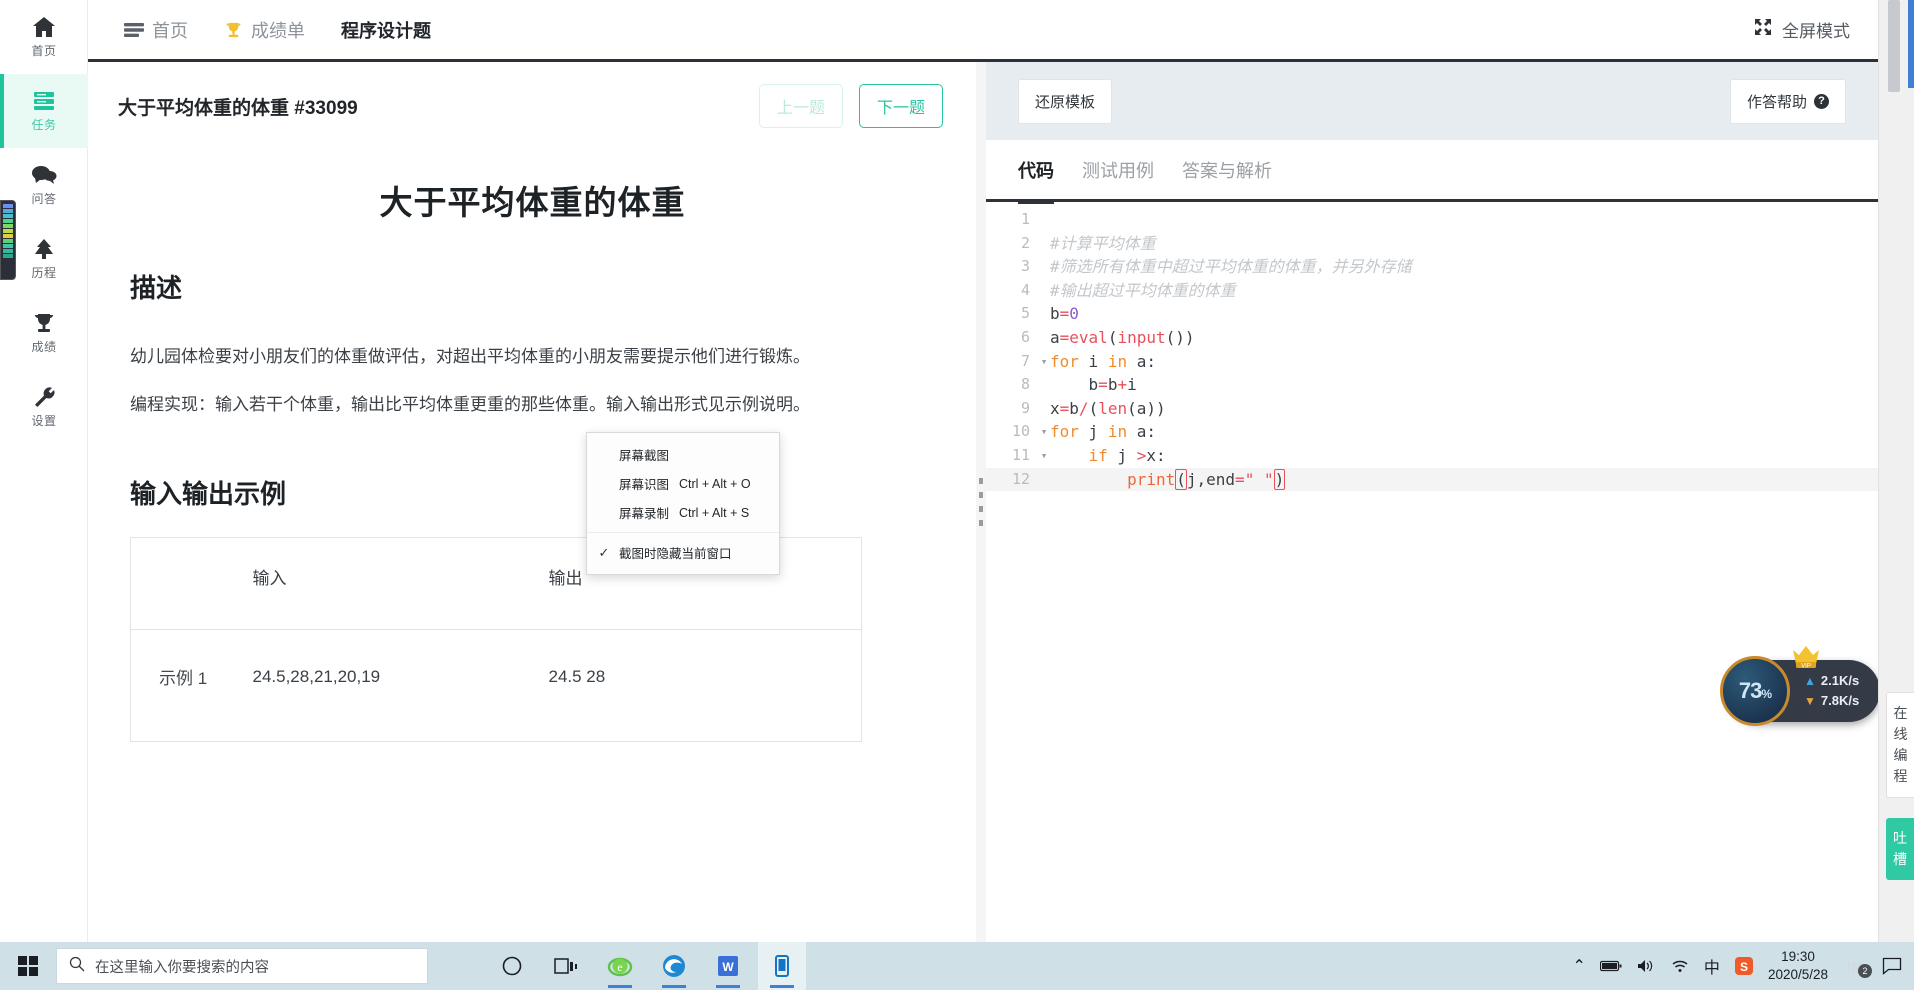 The height and width of the screenshot is (990, 1914). I want to click on tray-chevron-icon: ⌃, so click(1579, 966).